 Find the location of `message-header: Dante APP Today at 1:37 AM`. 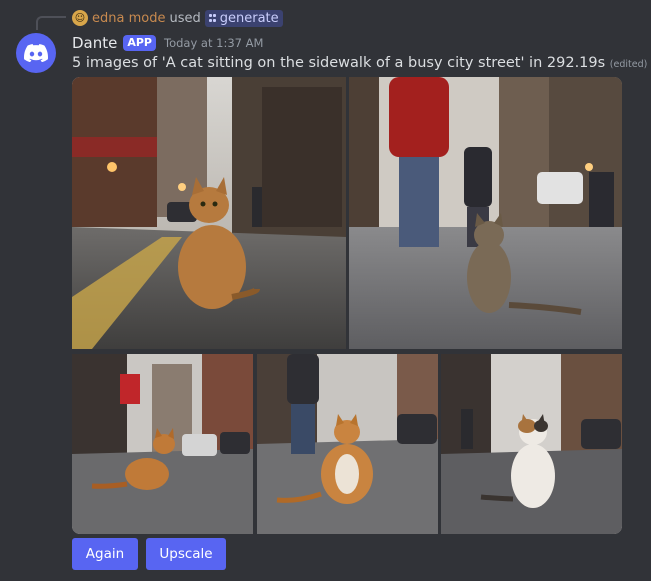

message-header: Dante APP Today at 1:37 AM is located at coordinates (167, 43).